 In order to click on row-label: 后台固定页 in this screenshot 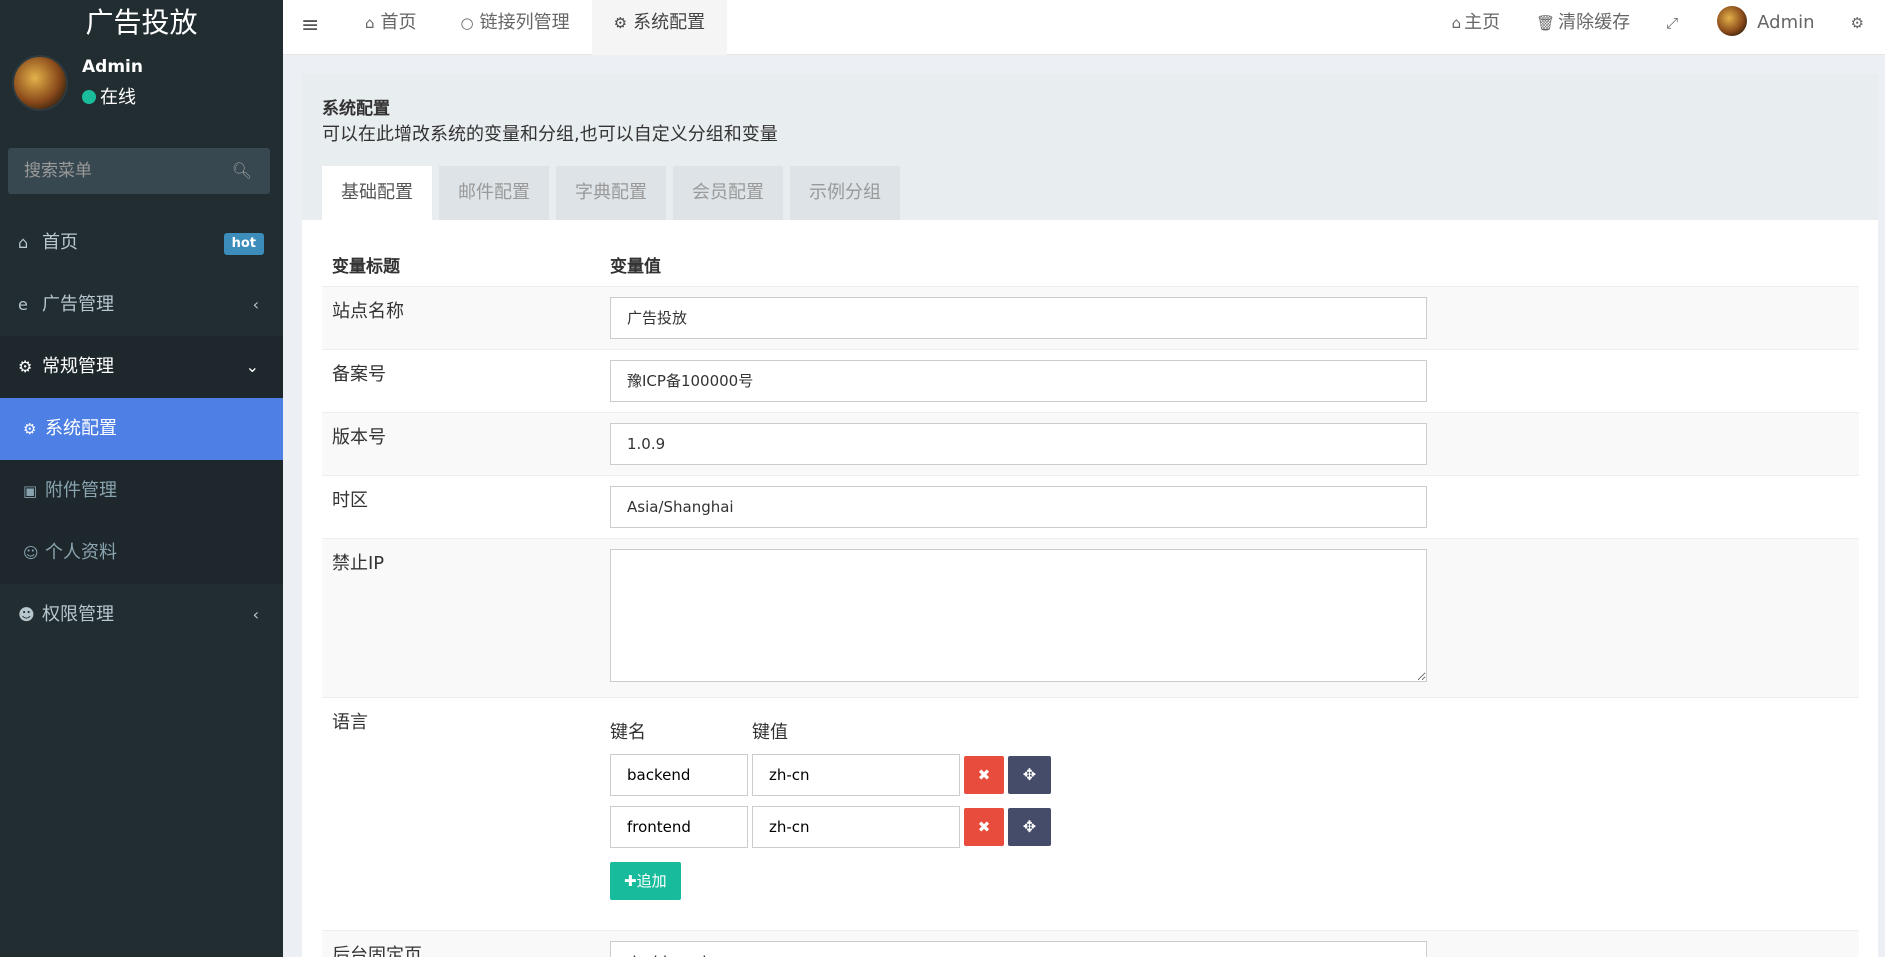, I will do `click(461, 943)`.